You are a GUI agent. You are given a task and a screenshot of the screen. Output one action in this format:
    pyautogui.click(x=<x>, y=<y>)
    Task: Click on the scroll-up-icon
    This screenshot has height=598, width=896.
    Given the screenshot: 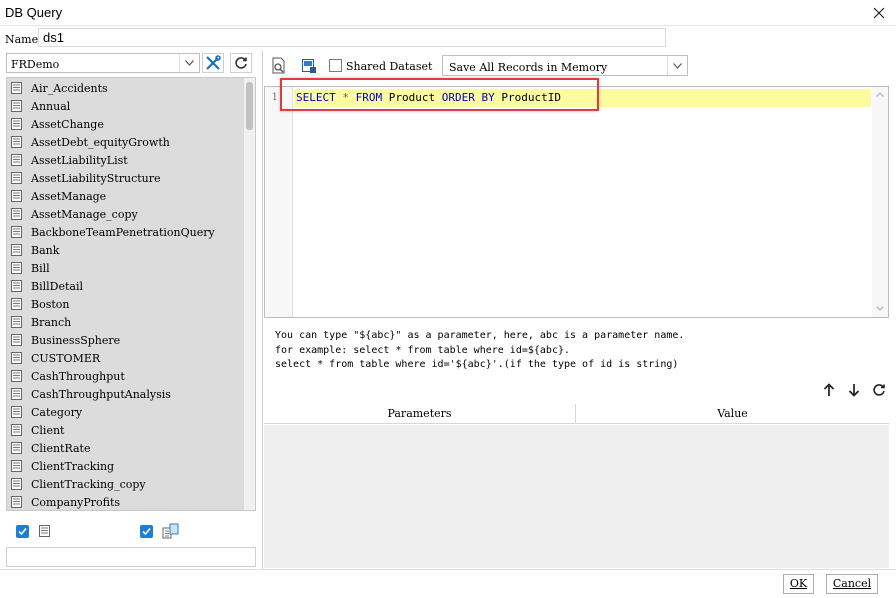 What is the action you would take?
    pyautogui.click(x=880, y=94)
    